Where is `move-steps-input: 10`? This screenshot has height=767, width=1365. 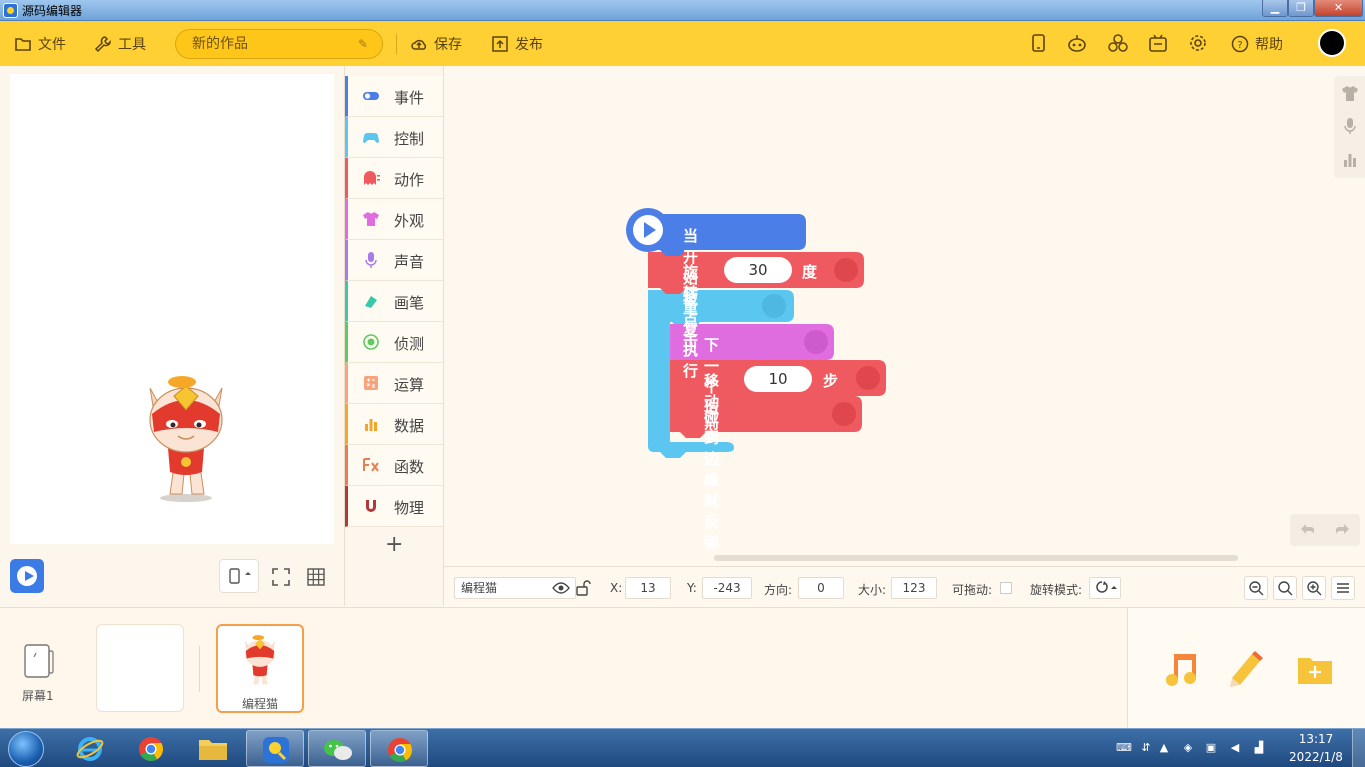
move-steps-input: 10 is located at coordinates (778, 379).